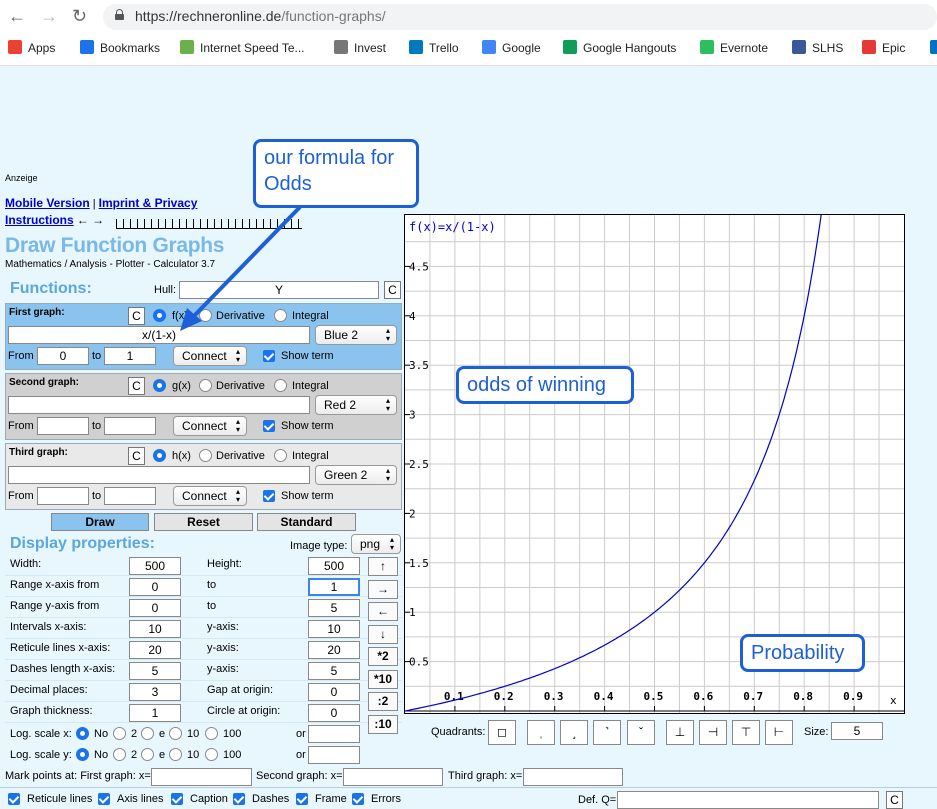  What do you see at coordinates (392, 290) in the screenshot?
I see `hull-clear-button: C` at bounding box center [392, 290].